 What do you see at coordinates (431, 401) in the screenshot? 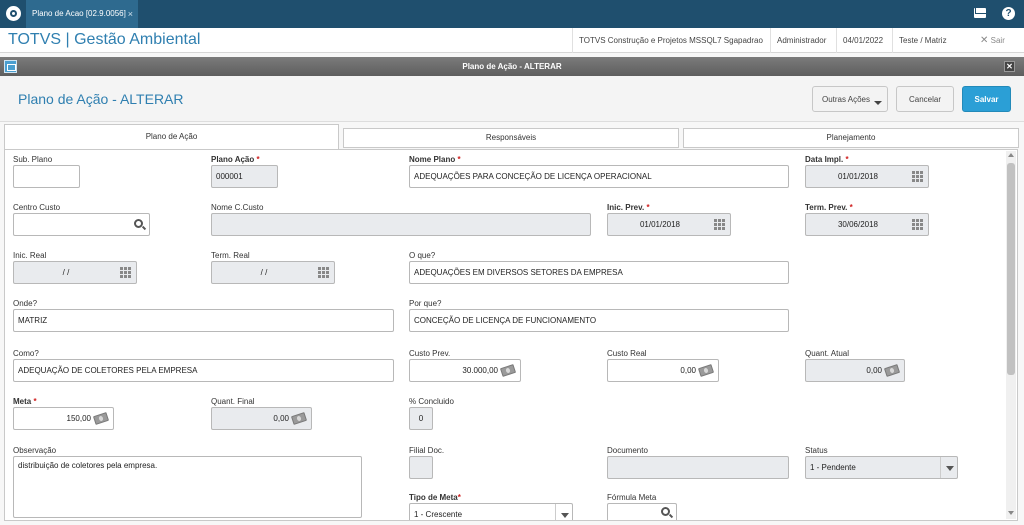
I see `pct-concluido-label: % Concluido` at bounding box center [431, 401].